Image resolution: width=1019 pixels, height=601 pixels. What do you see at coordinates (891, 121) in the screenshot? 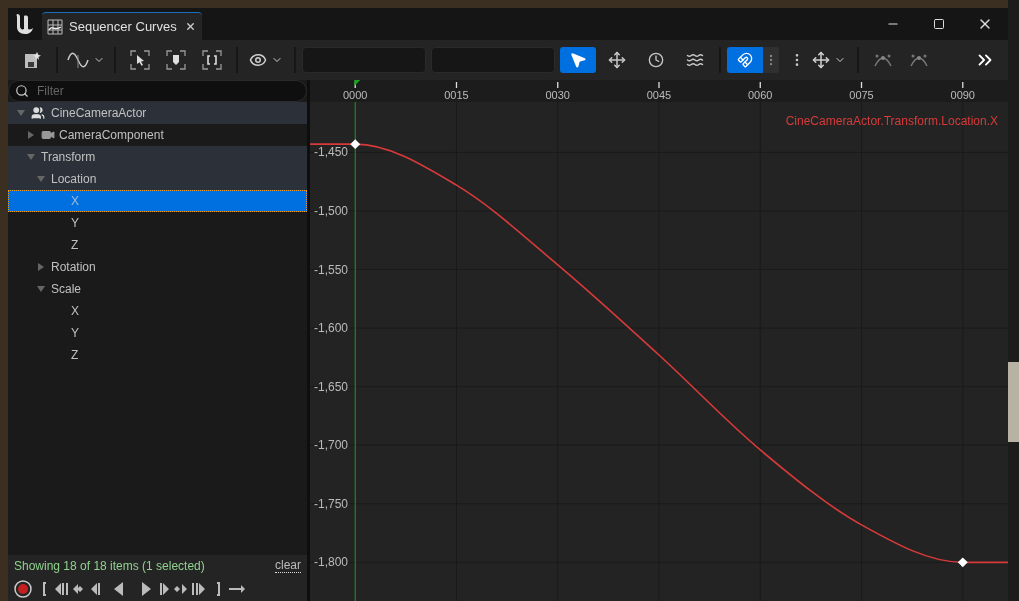
I see `curve-name-label: CineCameraActor.Transform.Location.X` at bounding box center [891, 121].